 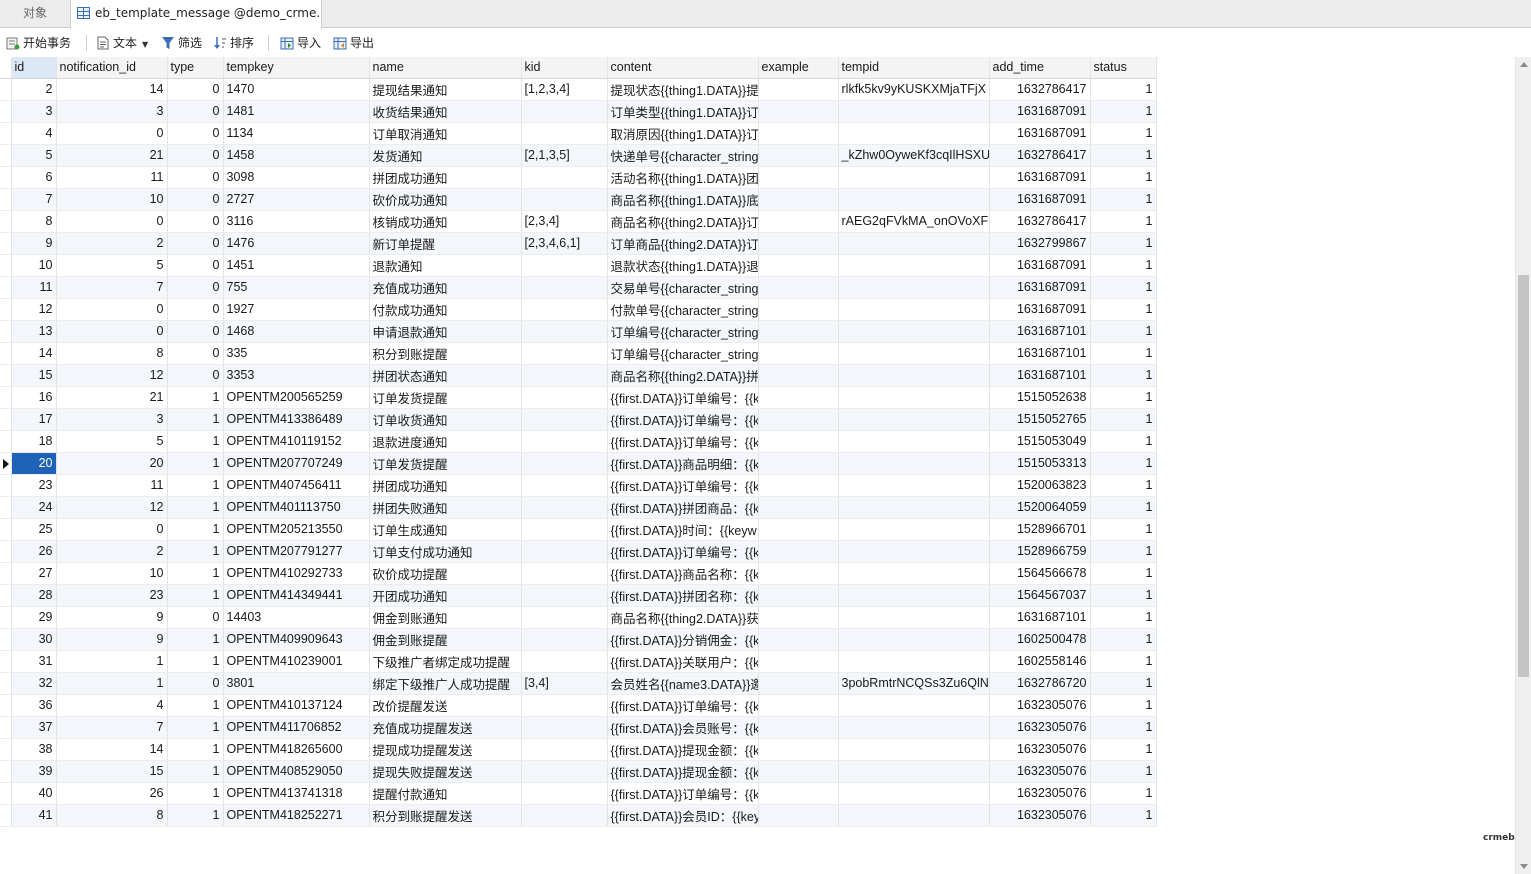 I want to click on cell-add-time: 1631687101, so click(x=1040, y=617).